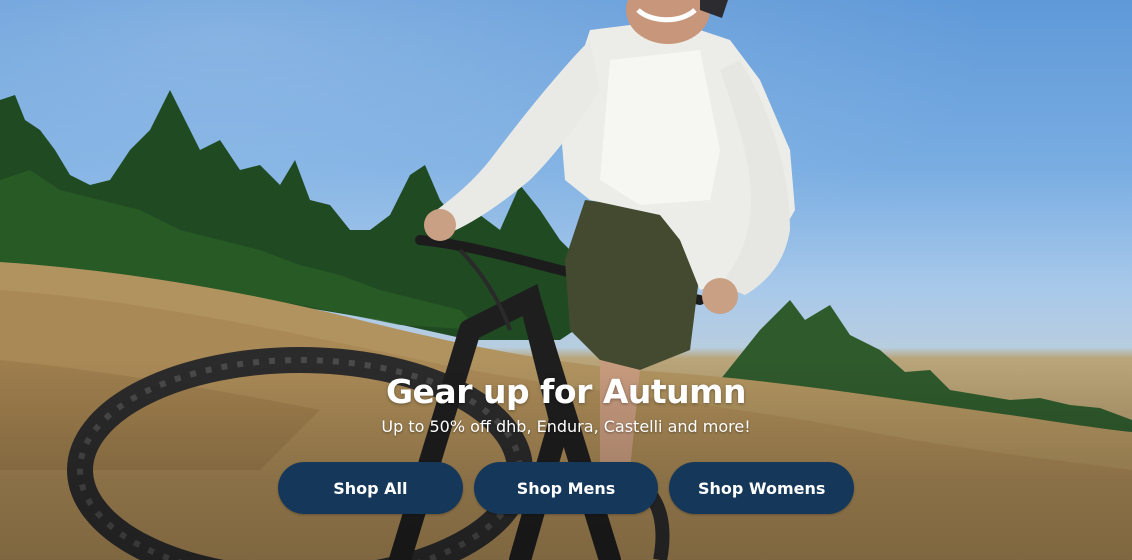 The height and width of the screenshot is (560, 1132). I want to click on shop-all-button: Shop All, so click(370, 488).